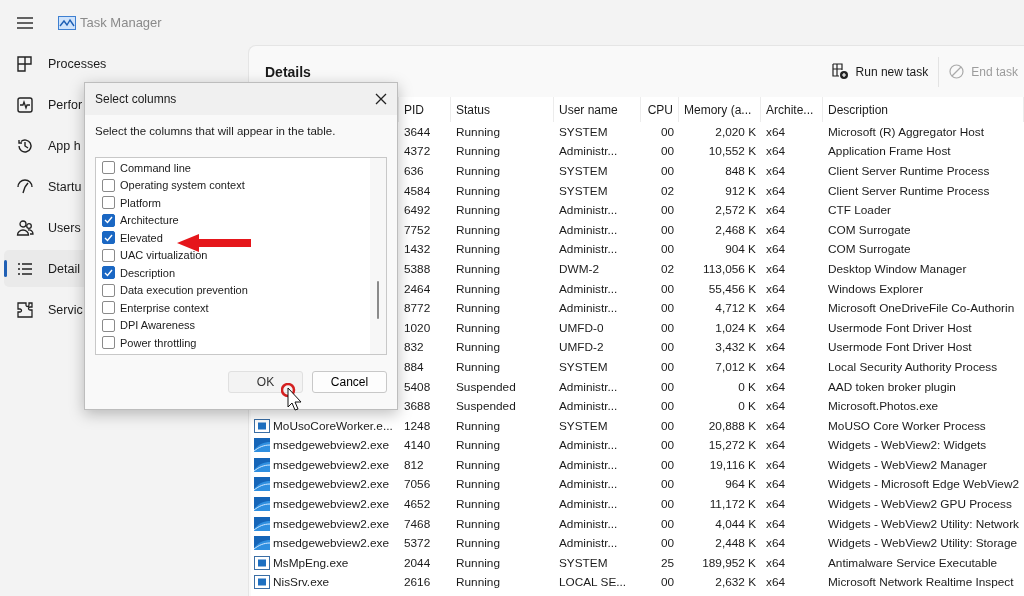 This screenshot has height=596, width=1024. I want to click on page-title: Details, so click(288, 71).